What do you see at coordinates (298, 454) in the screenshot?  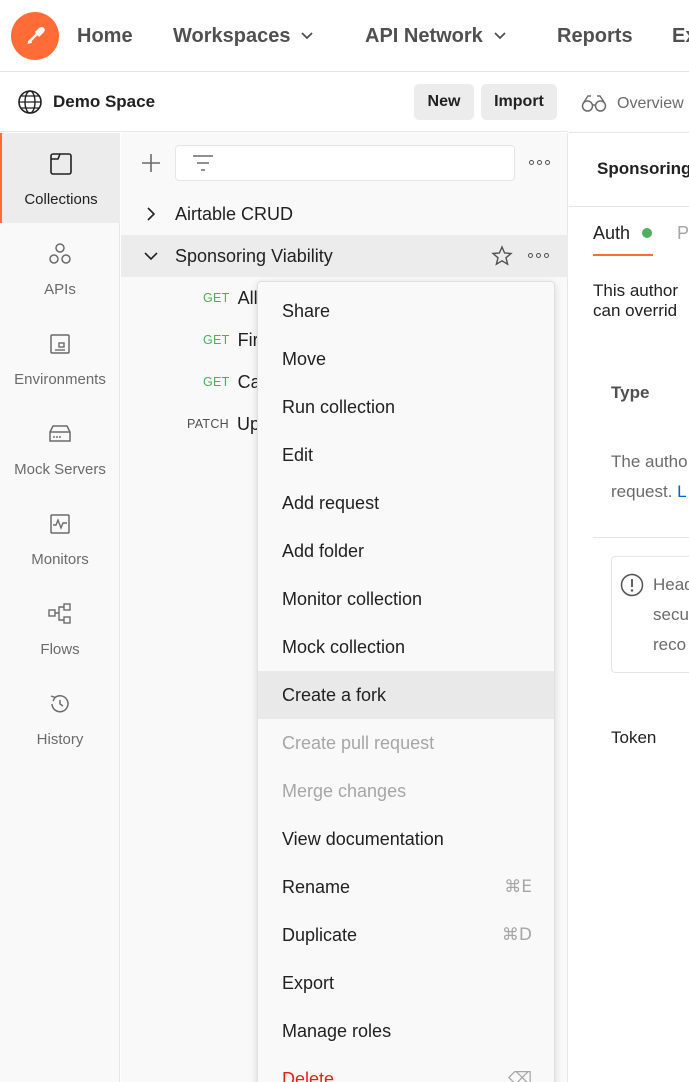 I see `menu-item-label: Edit` at bounding box center [298, 454].